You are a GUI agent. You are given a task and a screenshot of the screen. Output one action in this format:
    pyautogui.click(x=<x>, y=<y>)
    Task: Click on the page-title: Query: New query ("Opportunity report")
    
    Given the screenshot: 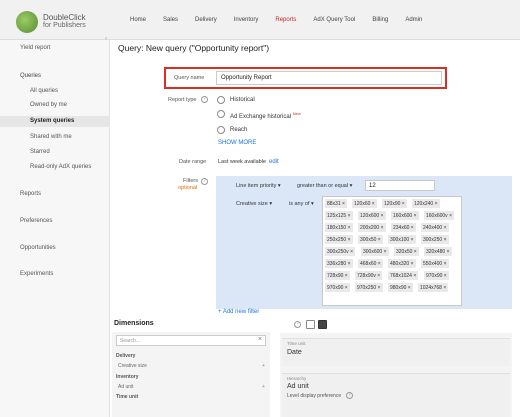 What is the action you would take?
    pyautogui.click(x=194, y=48)
    